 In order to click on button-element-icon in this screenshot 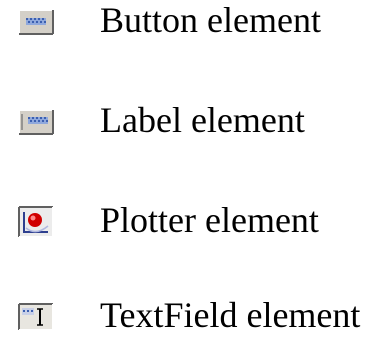, I will do `click(36, 22)`.